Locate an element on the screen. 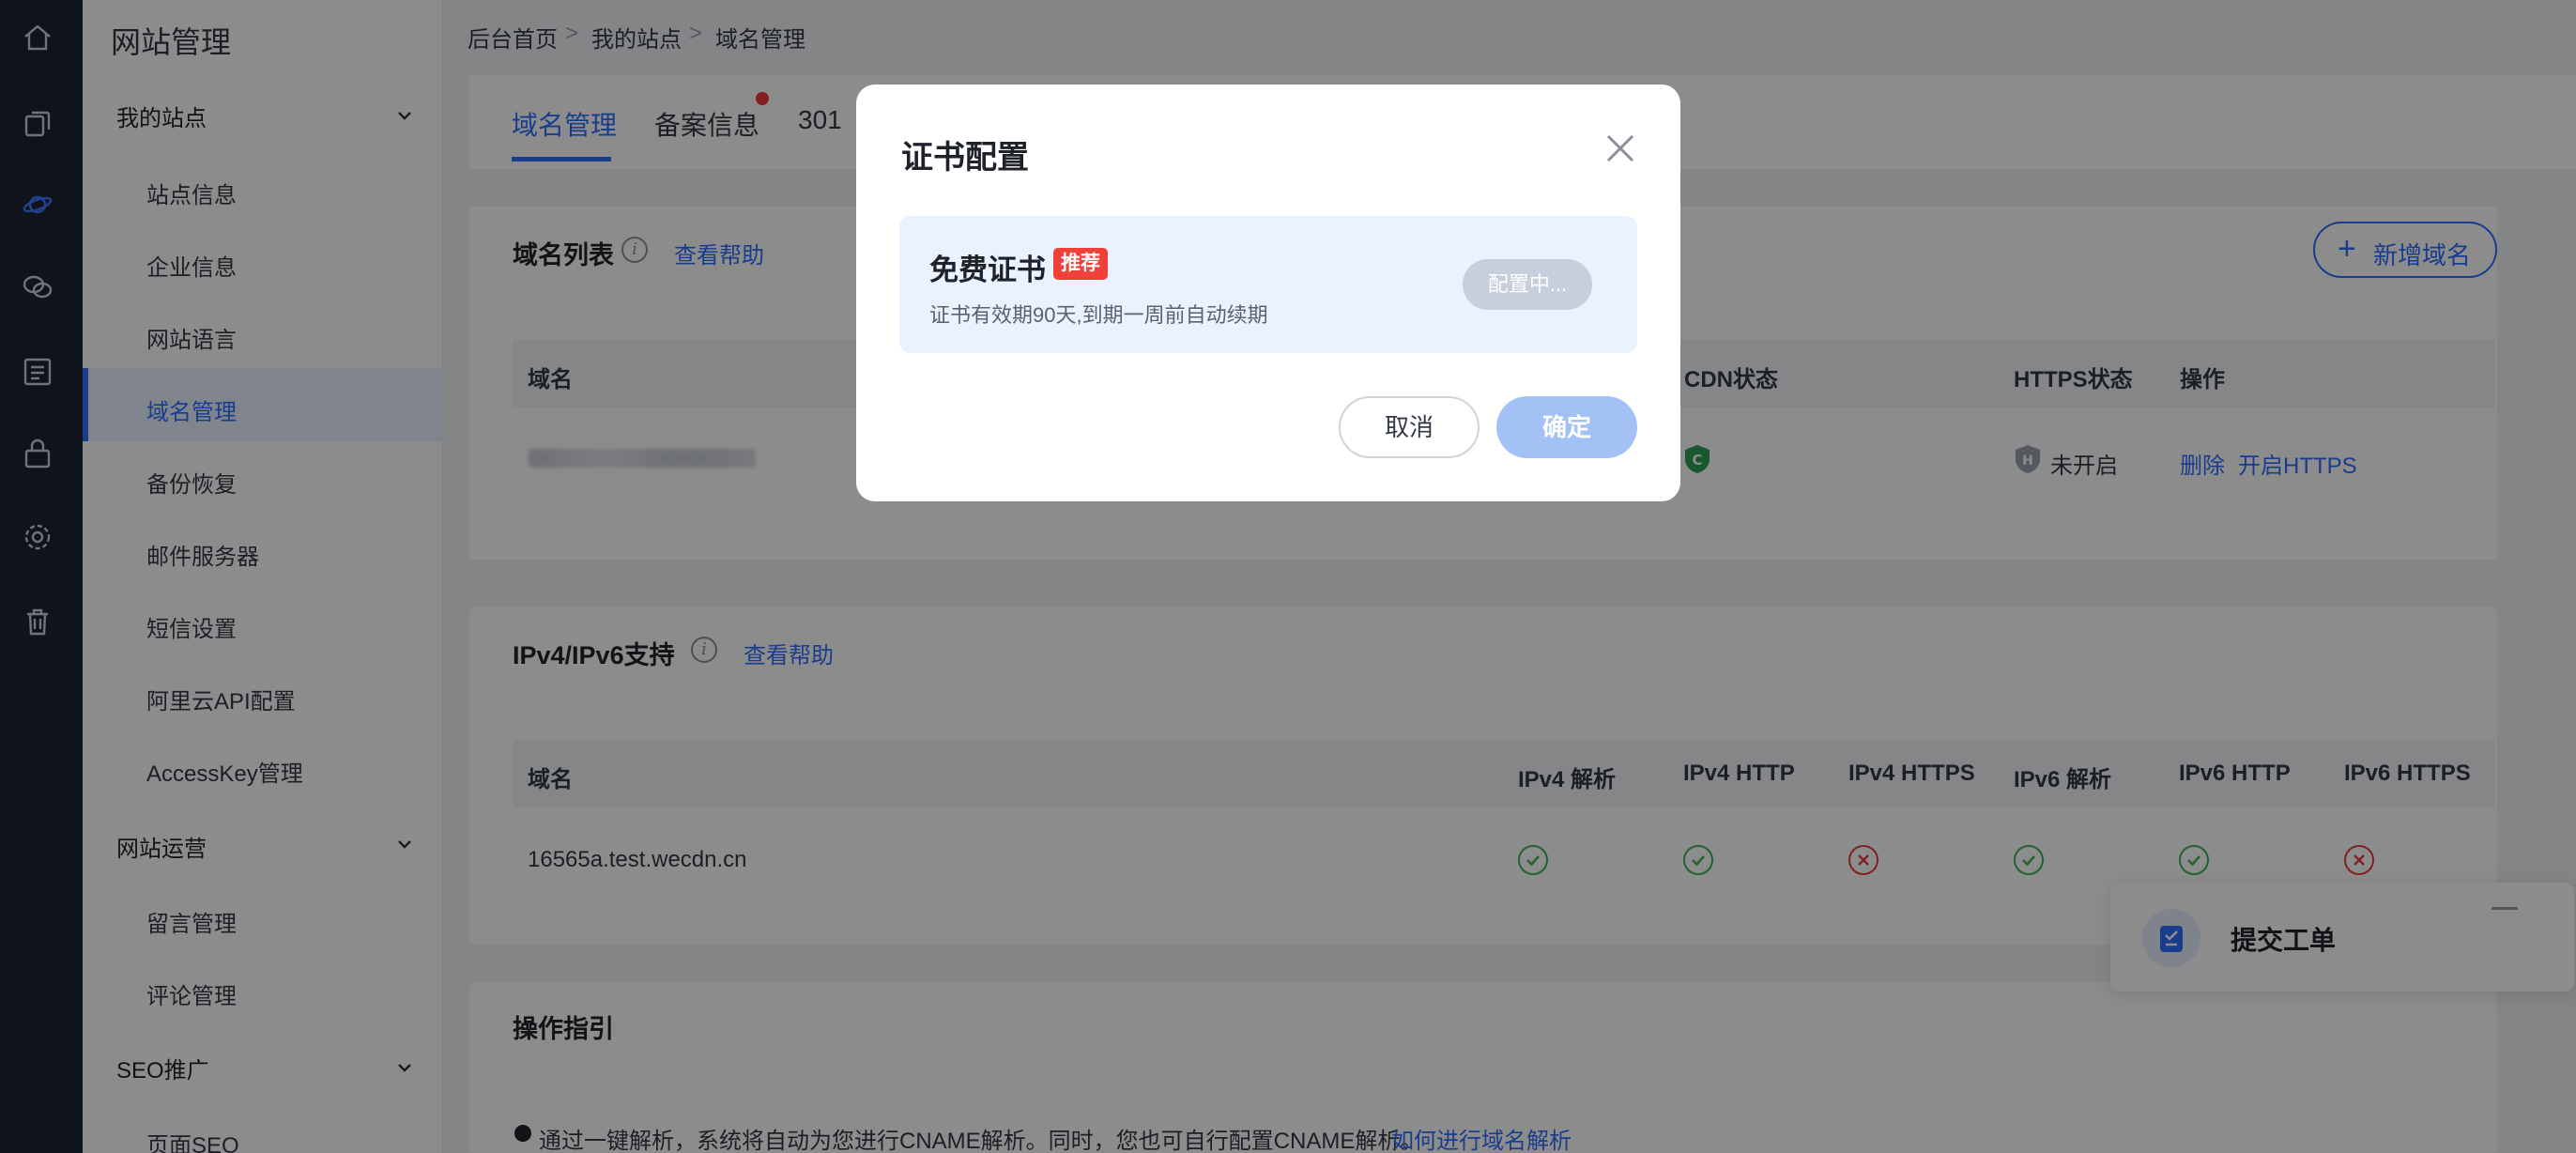 The width and height of the screenshot is (2576, 1153). cert-title: 免费证书 is located at coordinates (988, 270).